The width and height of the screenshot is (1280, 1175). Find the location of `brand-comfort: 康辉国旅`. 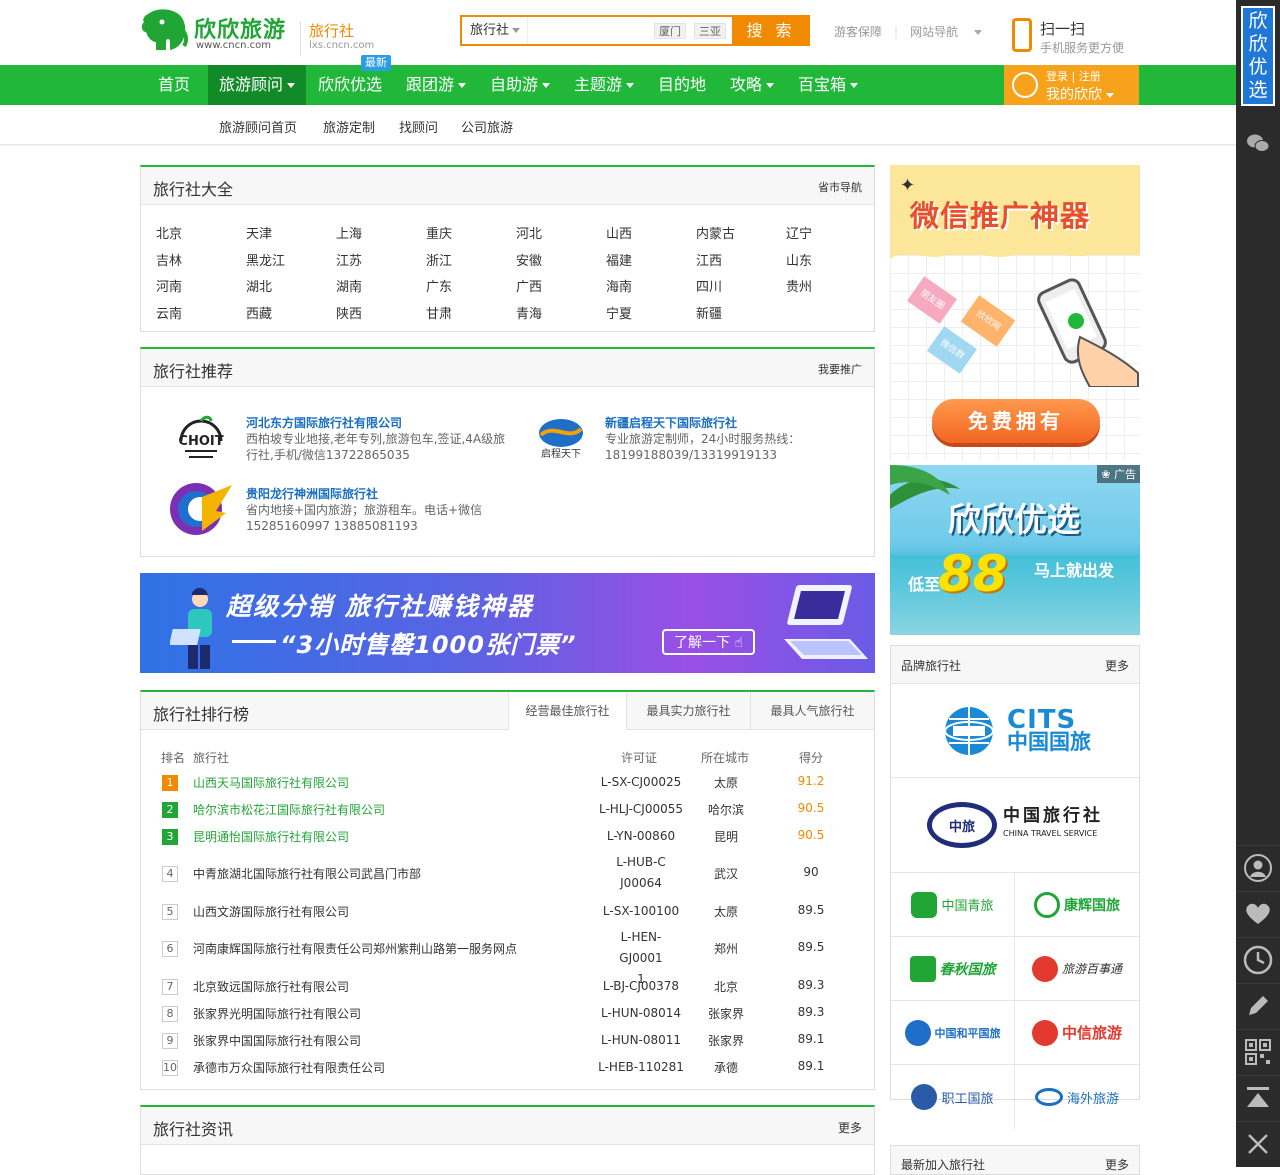

brand-comfort: 康辉国旅 is located at coordinates (1077, 905).